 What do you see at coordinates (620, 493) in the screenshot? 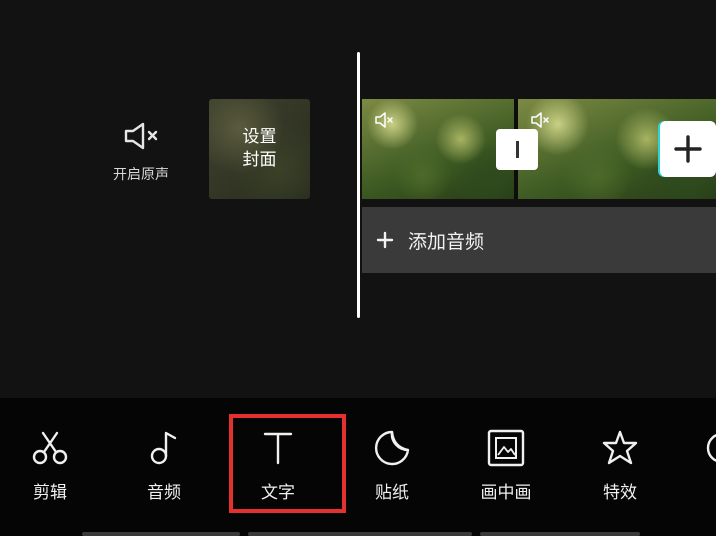
I see `tool-effects-label: 特效` at bounding box center [620, 493].